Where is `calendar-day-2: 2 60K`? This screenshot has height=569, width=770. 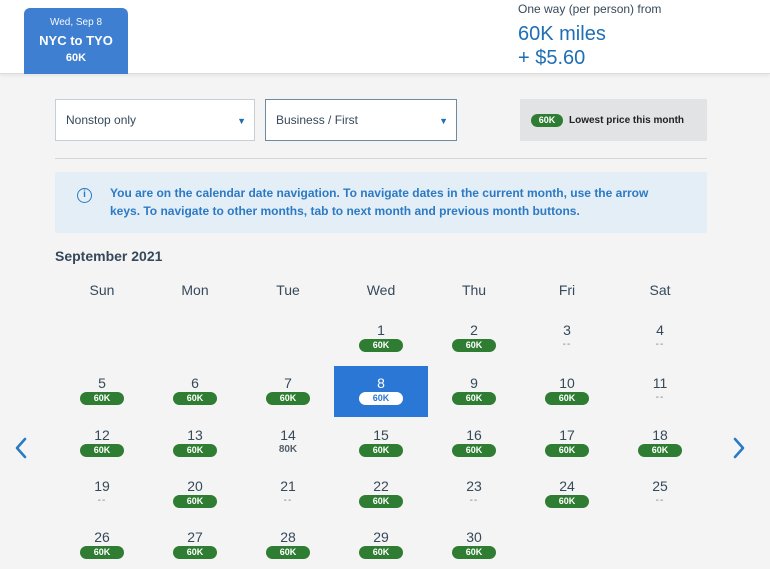
calendar-day-2: 2 60K is located at coordinates (474, 337).